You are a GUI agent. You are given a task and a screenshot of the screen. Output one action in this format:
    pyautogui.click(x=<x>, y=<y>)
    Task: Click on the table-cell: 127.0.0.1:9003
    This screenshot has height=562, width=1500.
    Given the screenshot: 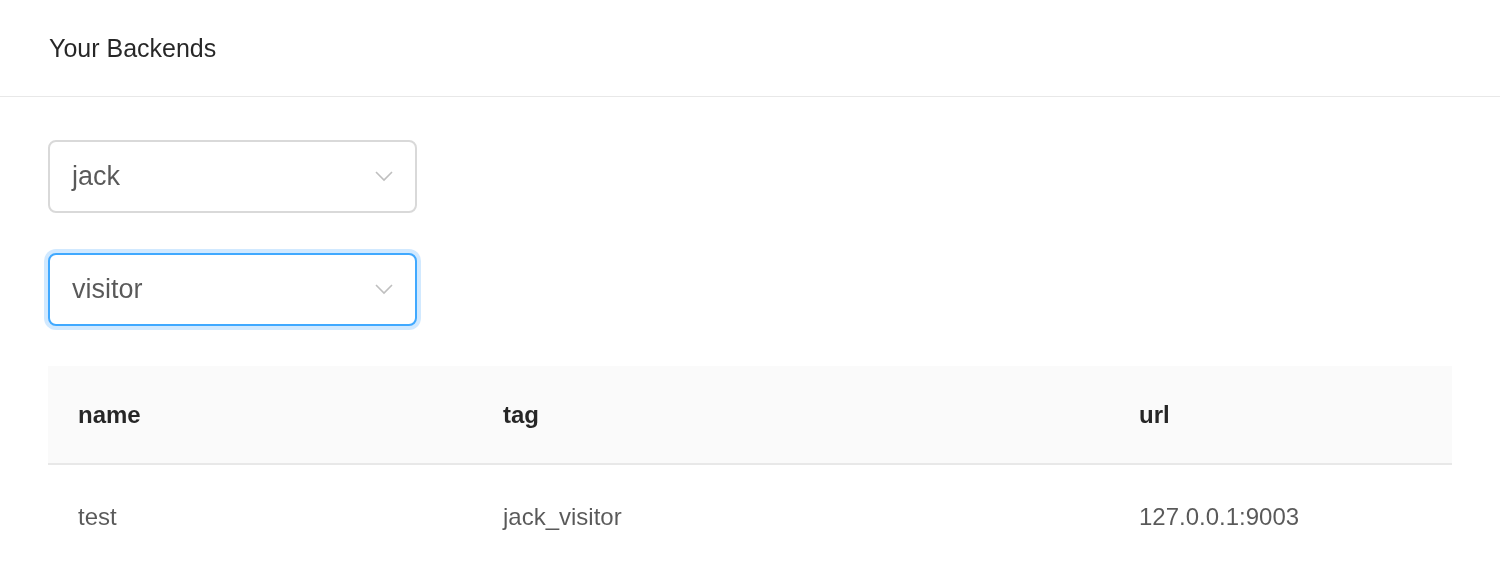 What is the action you would take?
    pyautogui.click(x=1280, y=513)
    